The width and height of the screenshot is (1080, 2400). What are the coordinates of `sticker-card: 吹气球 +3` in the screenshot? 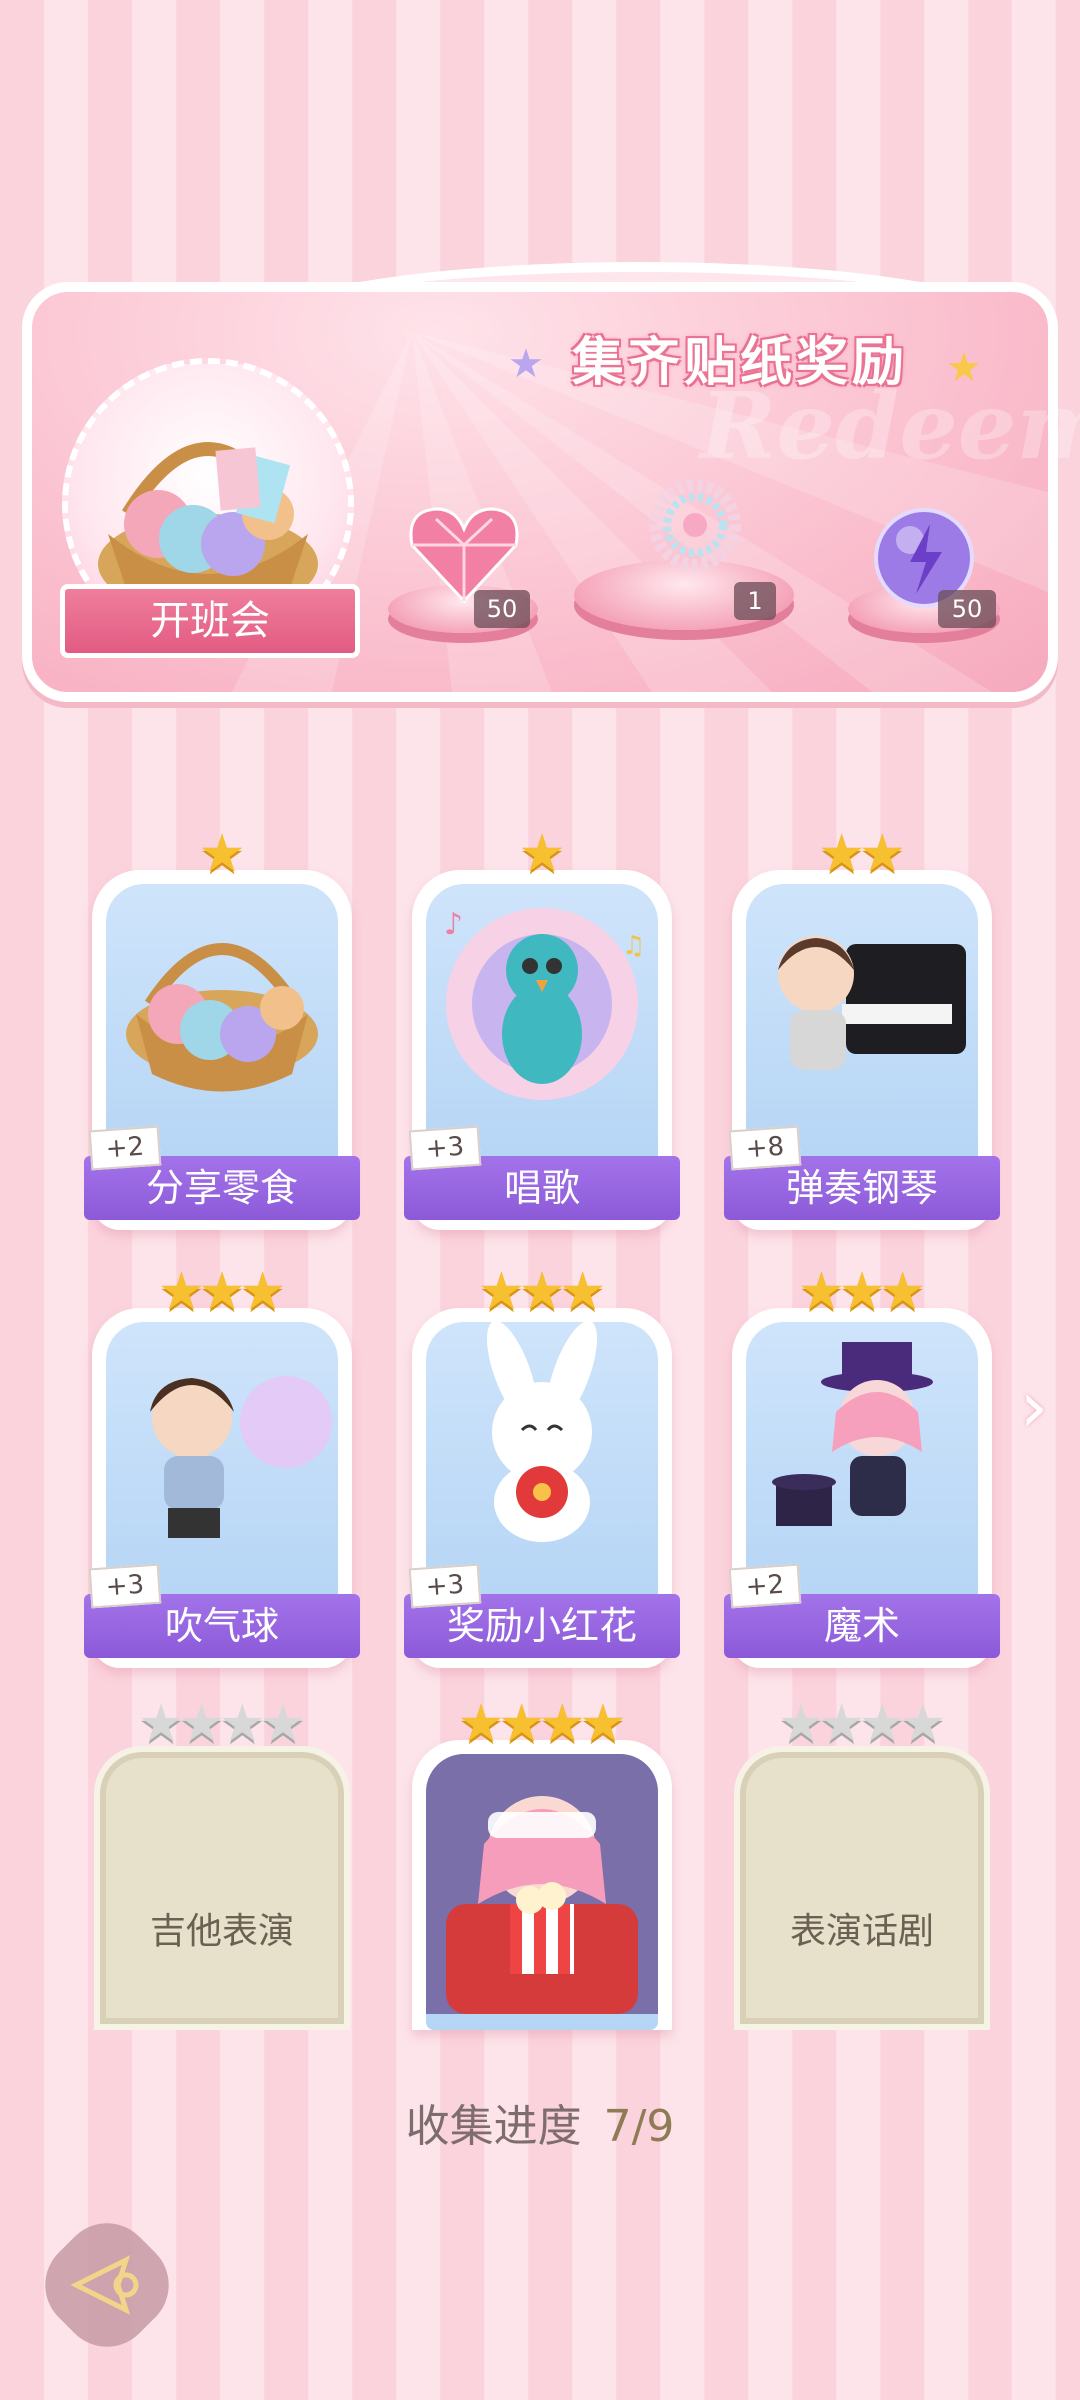 It's located at (222, 1488).